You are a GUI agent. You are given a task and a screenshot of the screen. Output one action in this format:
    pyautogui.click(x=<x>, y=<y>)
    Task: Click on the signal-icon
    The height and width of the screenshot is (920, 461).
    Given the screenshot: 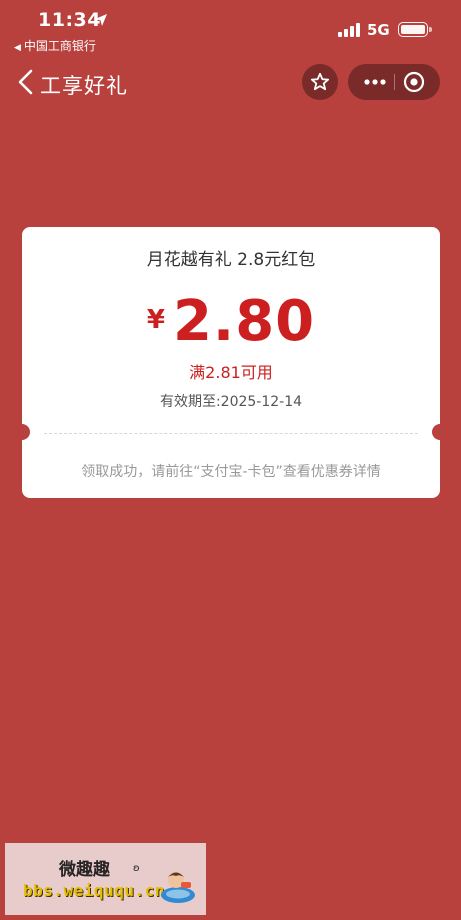 What is the action you would take?
    pyautogui.click(x=350, y=31)
    